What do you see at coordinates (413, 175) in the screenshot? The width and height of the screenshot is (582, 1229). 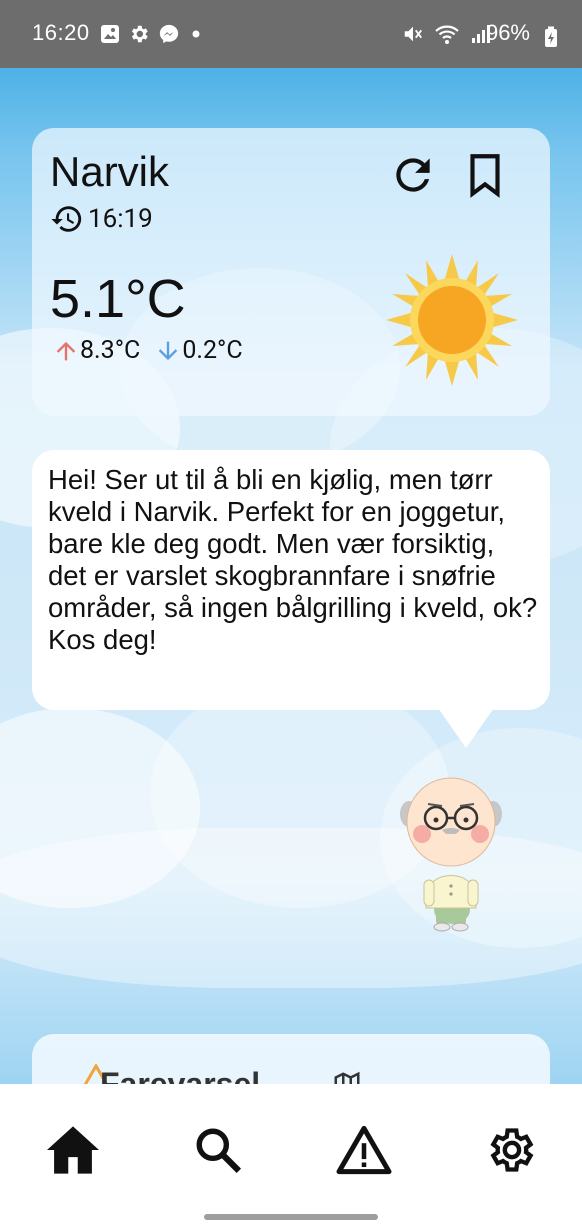 I see `refresh-icon` at bounding box center [413, 175].